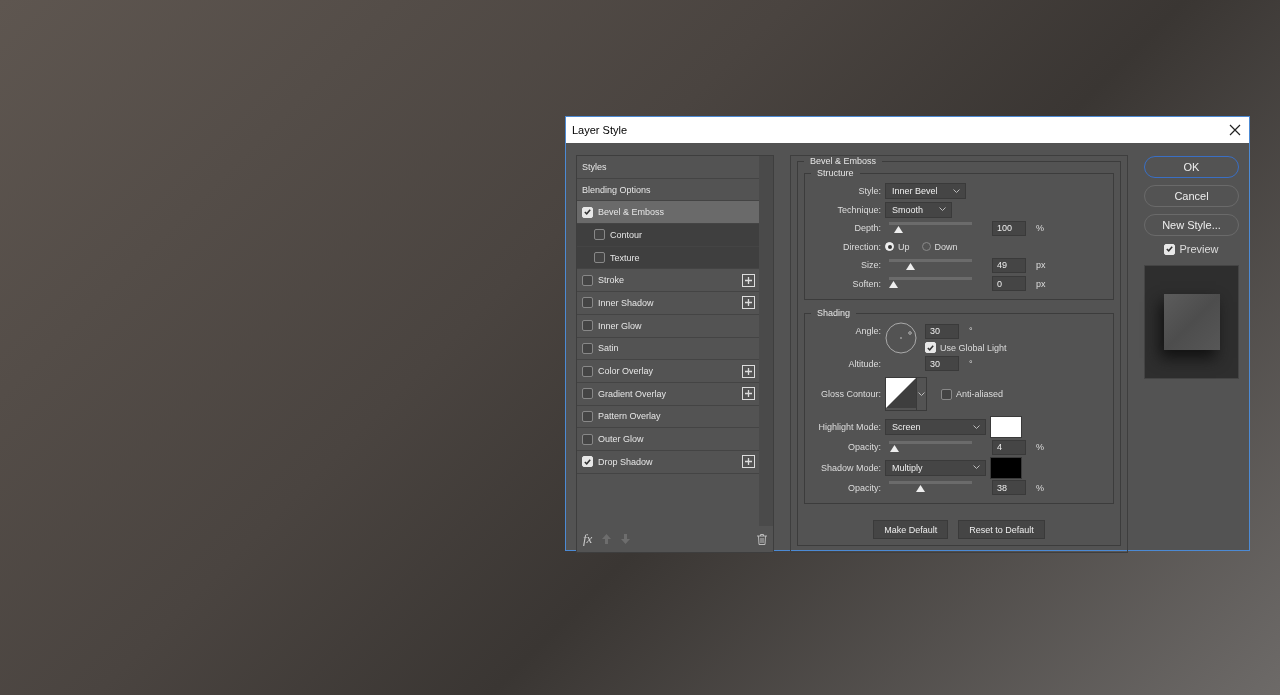 The width and height of the screenshot is (1280, 695). I want to click on mode-dropdown: Screen, so click(935, 427).